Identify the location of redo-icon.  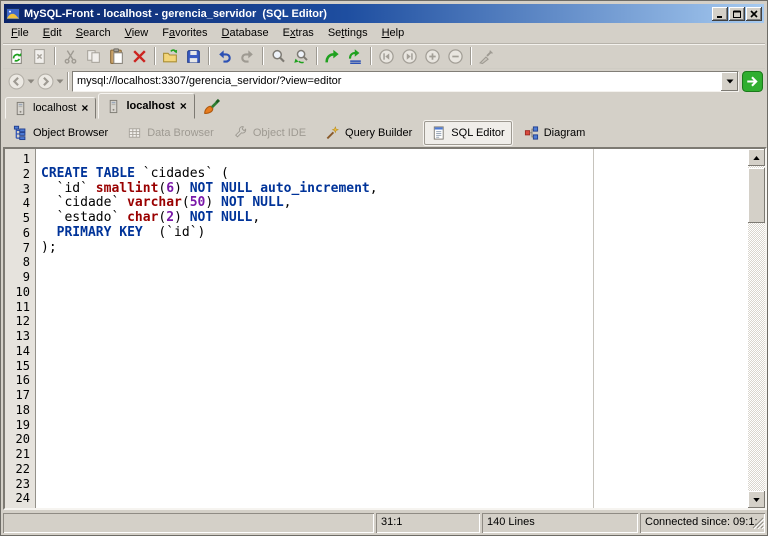
(247, 56).